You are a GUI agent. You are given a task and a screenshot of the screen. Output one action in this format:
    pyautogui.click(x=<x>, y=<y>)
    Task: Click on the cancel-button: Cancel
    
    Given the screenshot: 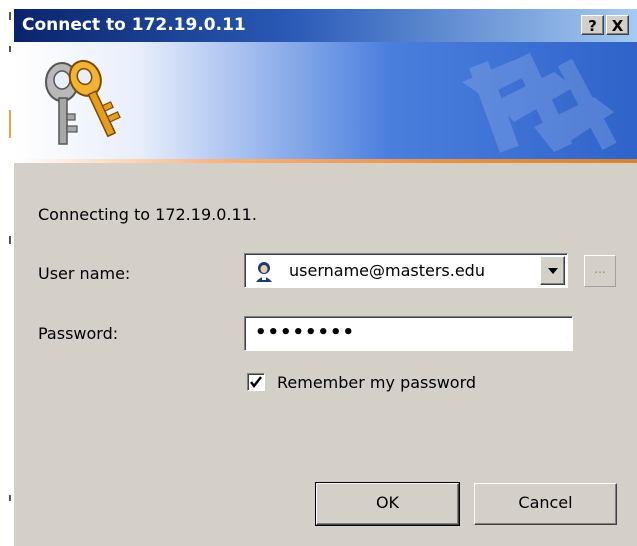 What is the action you would take?
    pyautogui.click(x=545, y=504)
    